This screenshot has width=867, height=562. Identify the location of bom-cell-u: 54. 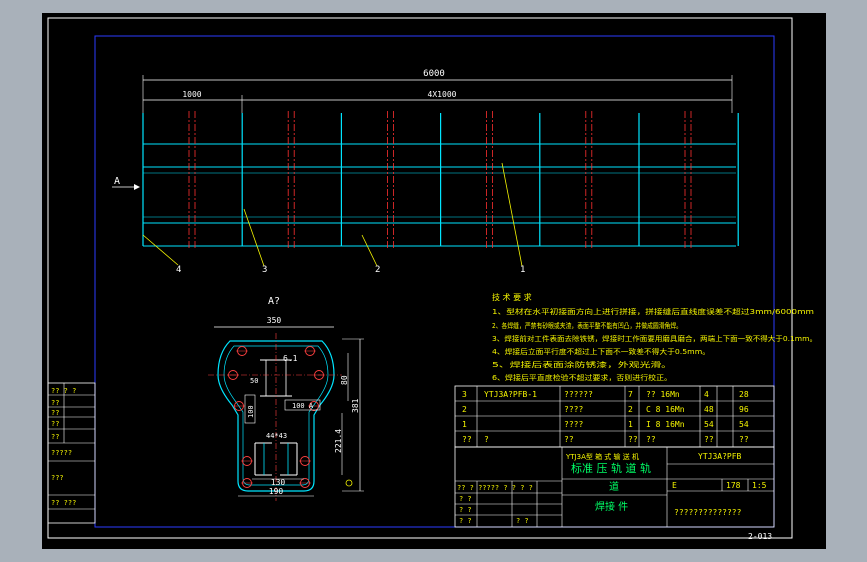
(709, 424).